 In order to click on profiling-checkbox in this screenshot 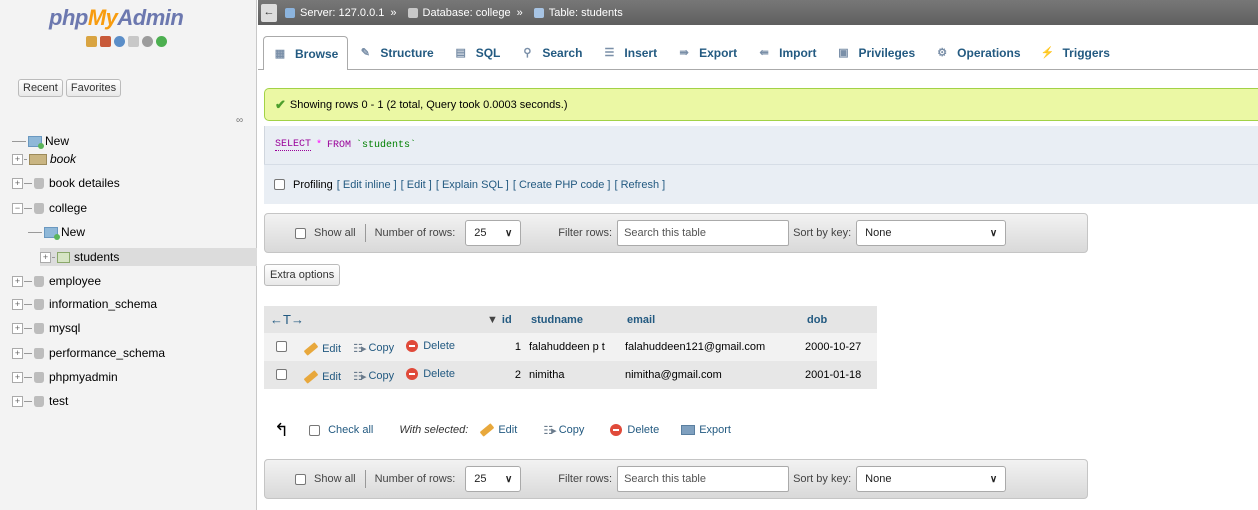, I will do `click(279, 184)`.